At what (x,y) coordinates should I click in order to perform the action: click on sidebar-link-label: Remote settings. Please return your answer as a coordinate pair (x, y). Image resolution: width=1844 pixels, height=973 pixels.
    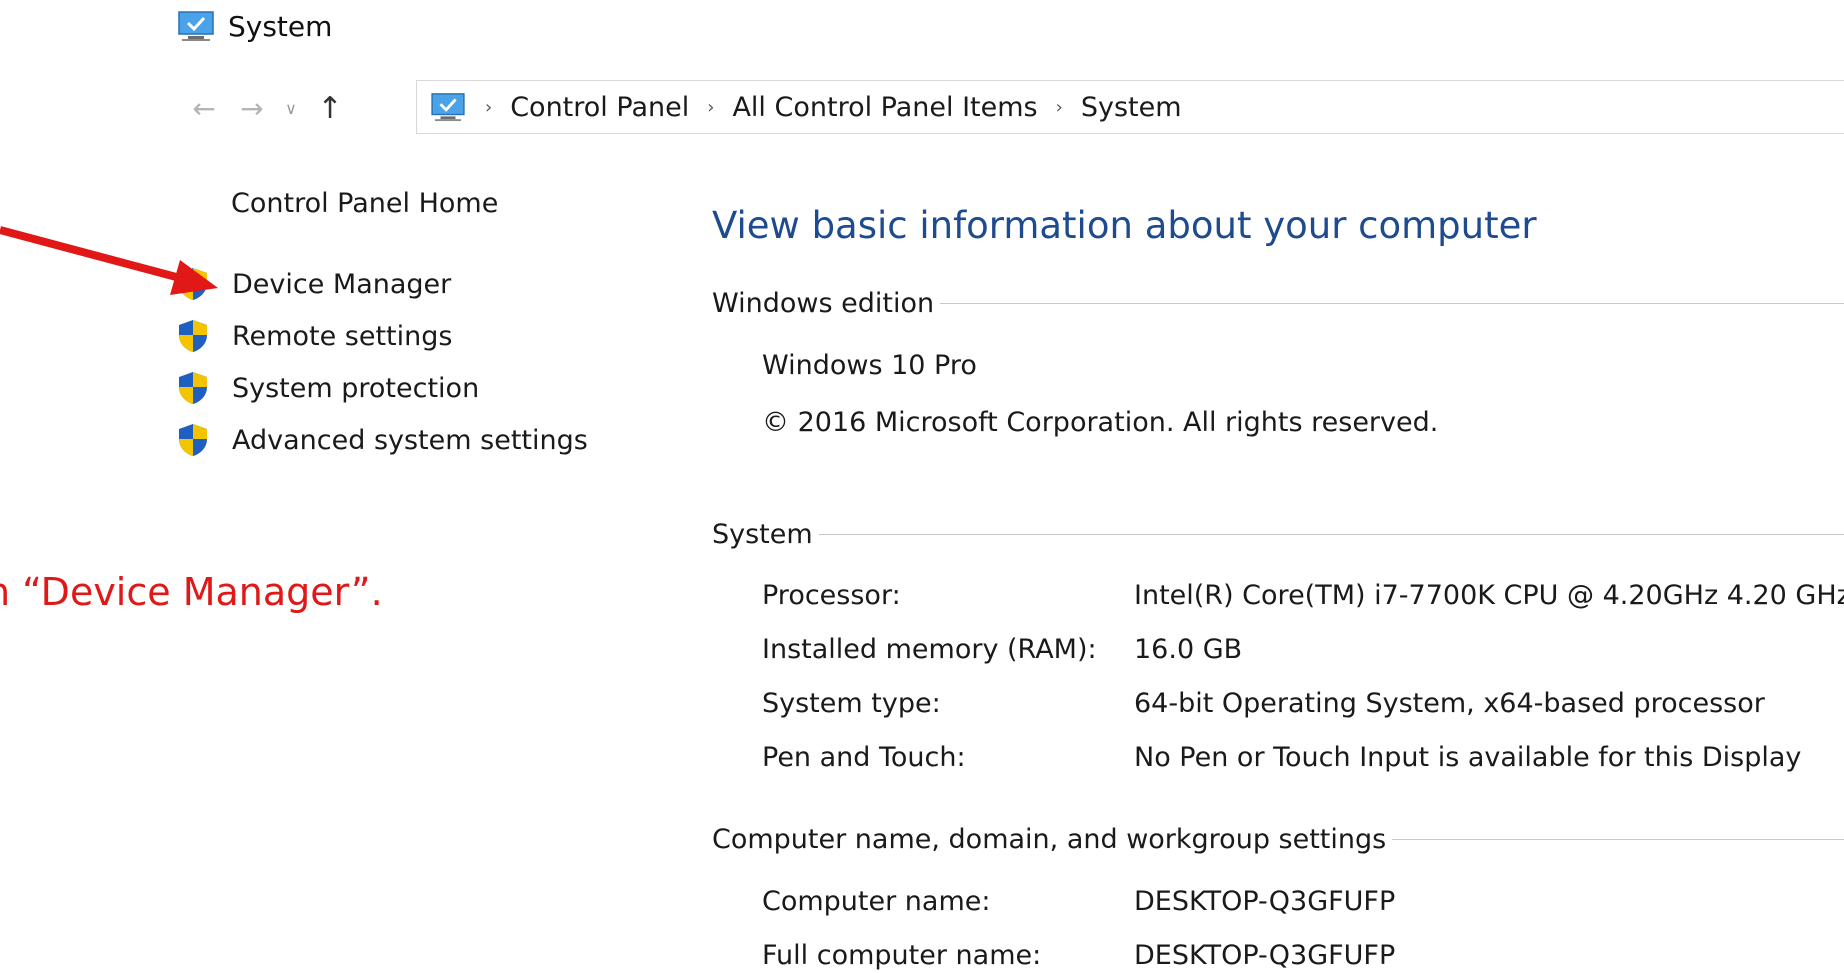
    Looking at the image, I should click on (342, 336).